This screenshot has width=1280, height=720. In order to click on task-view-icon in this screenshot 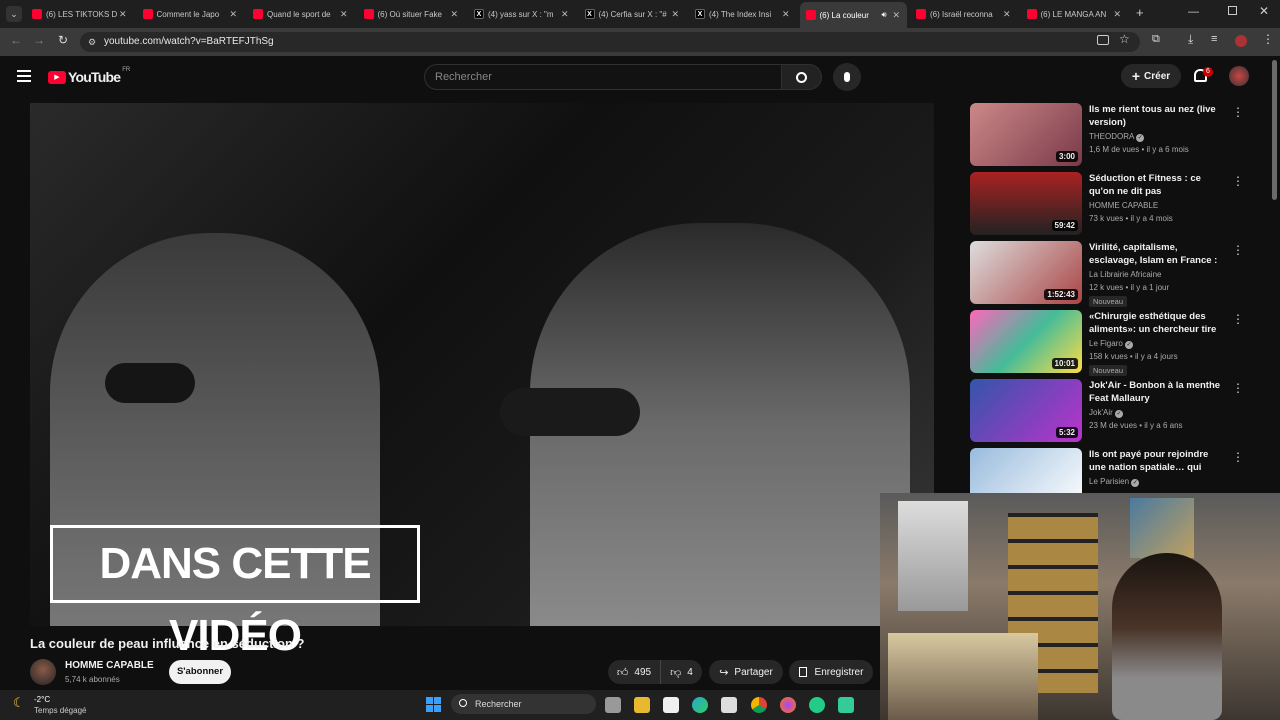, I will do `click(613, 705)`.